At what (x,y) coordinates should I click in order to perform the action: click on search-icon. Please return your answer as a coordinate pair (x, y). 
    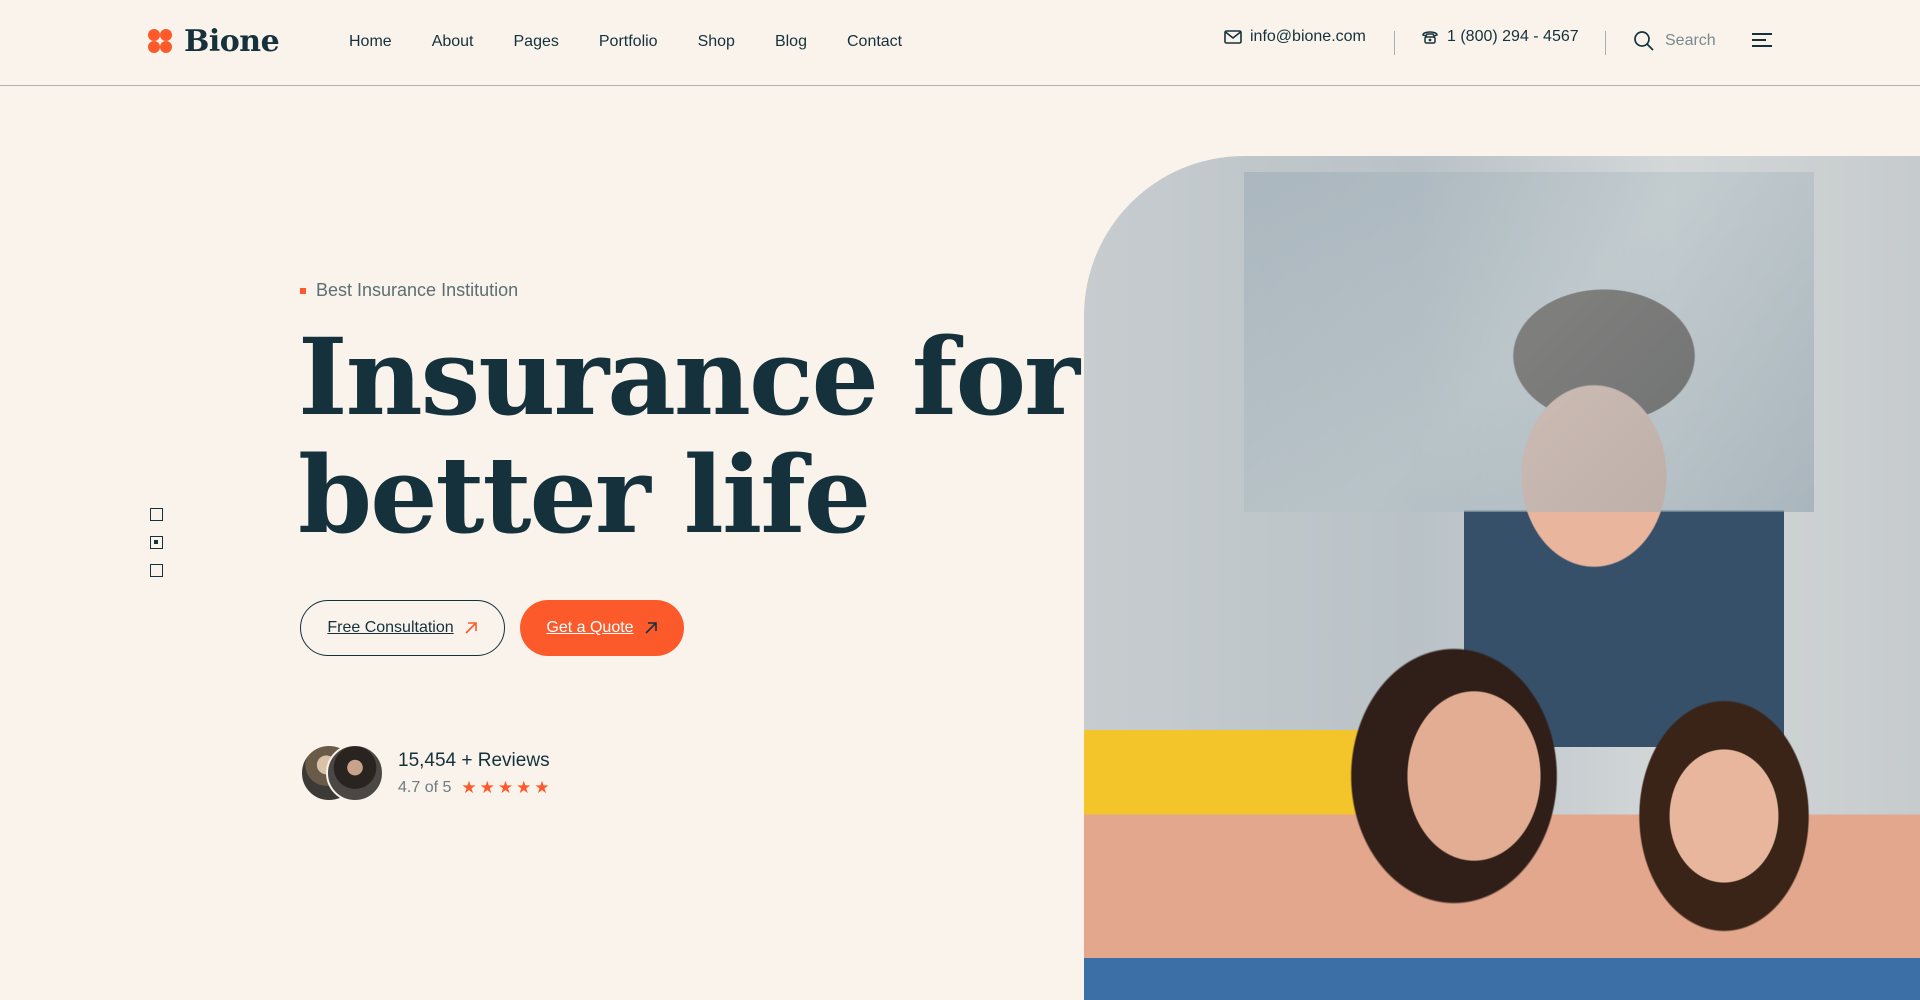
    Looking at the image, I should click on (1644, 41).